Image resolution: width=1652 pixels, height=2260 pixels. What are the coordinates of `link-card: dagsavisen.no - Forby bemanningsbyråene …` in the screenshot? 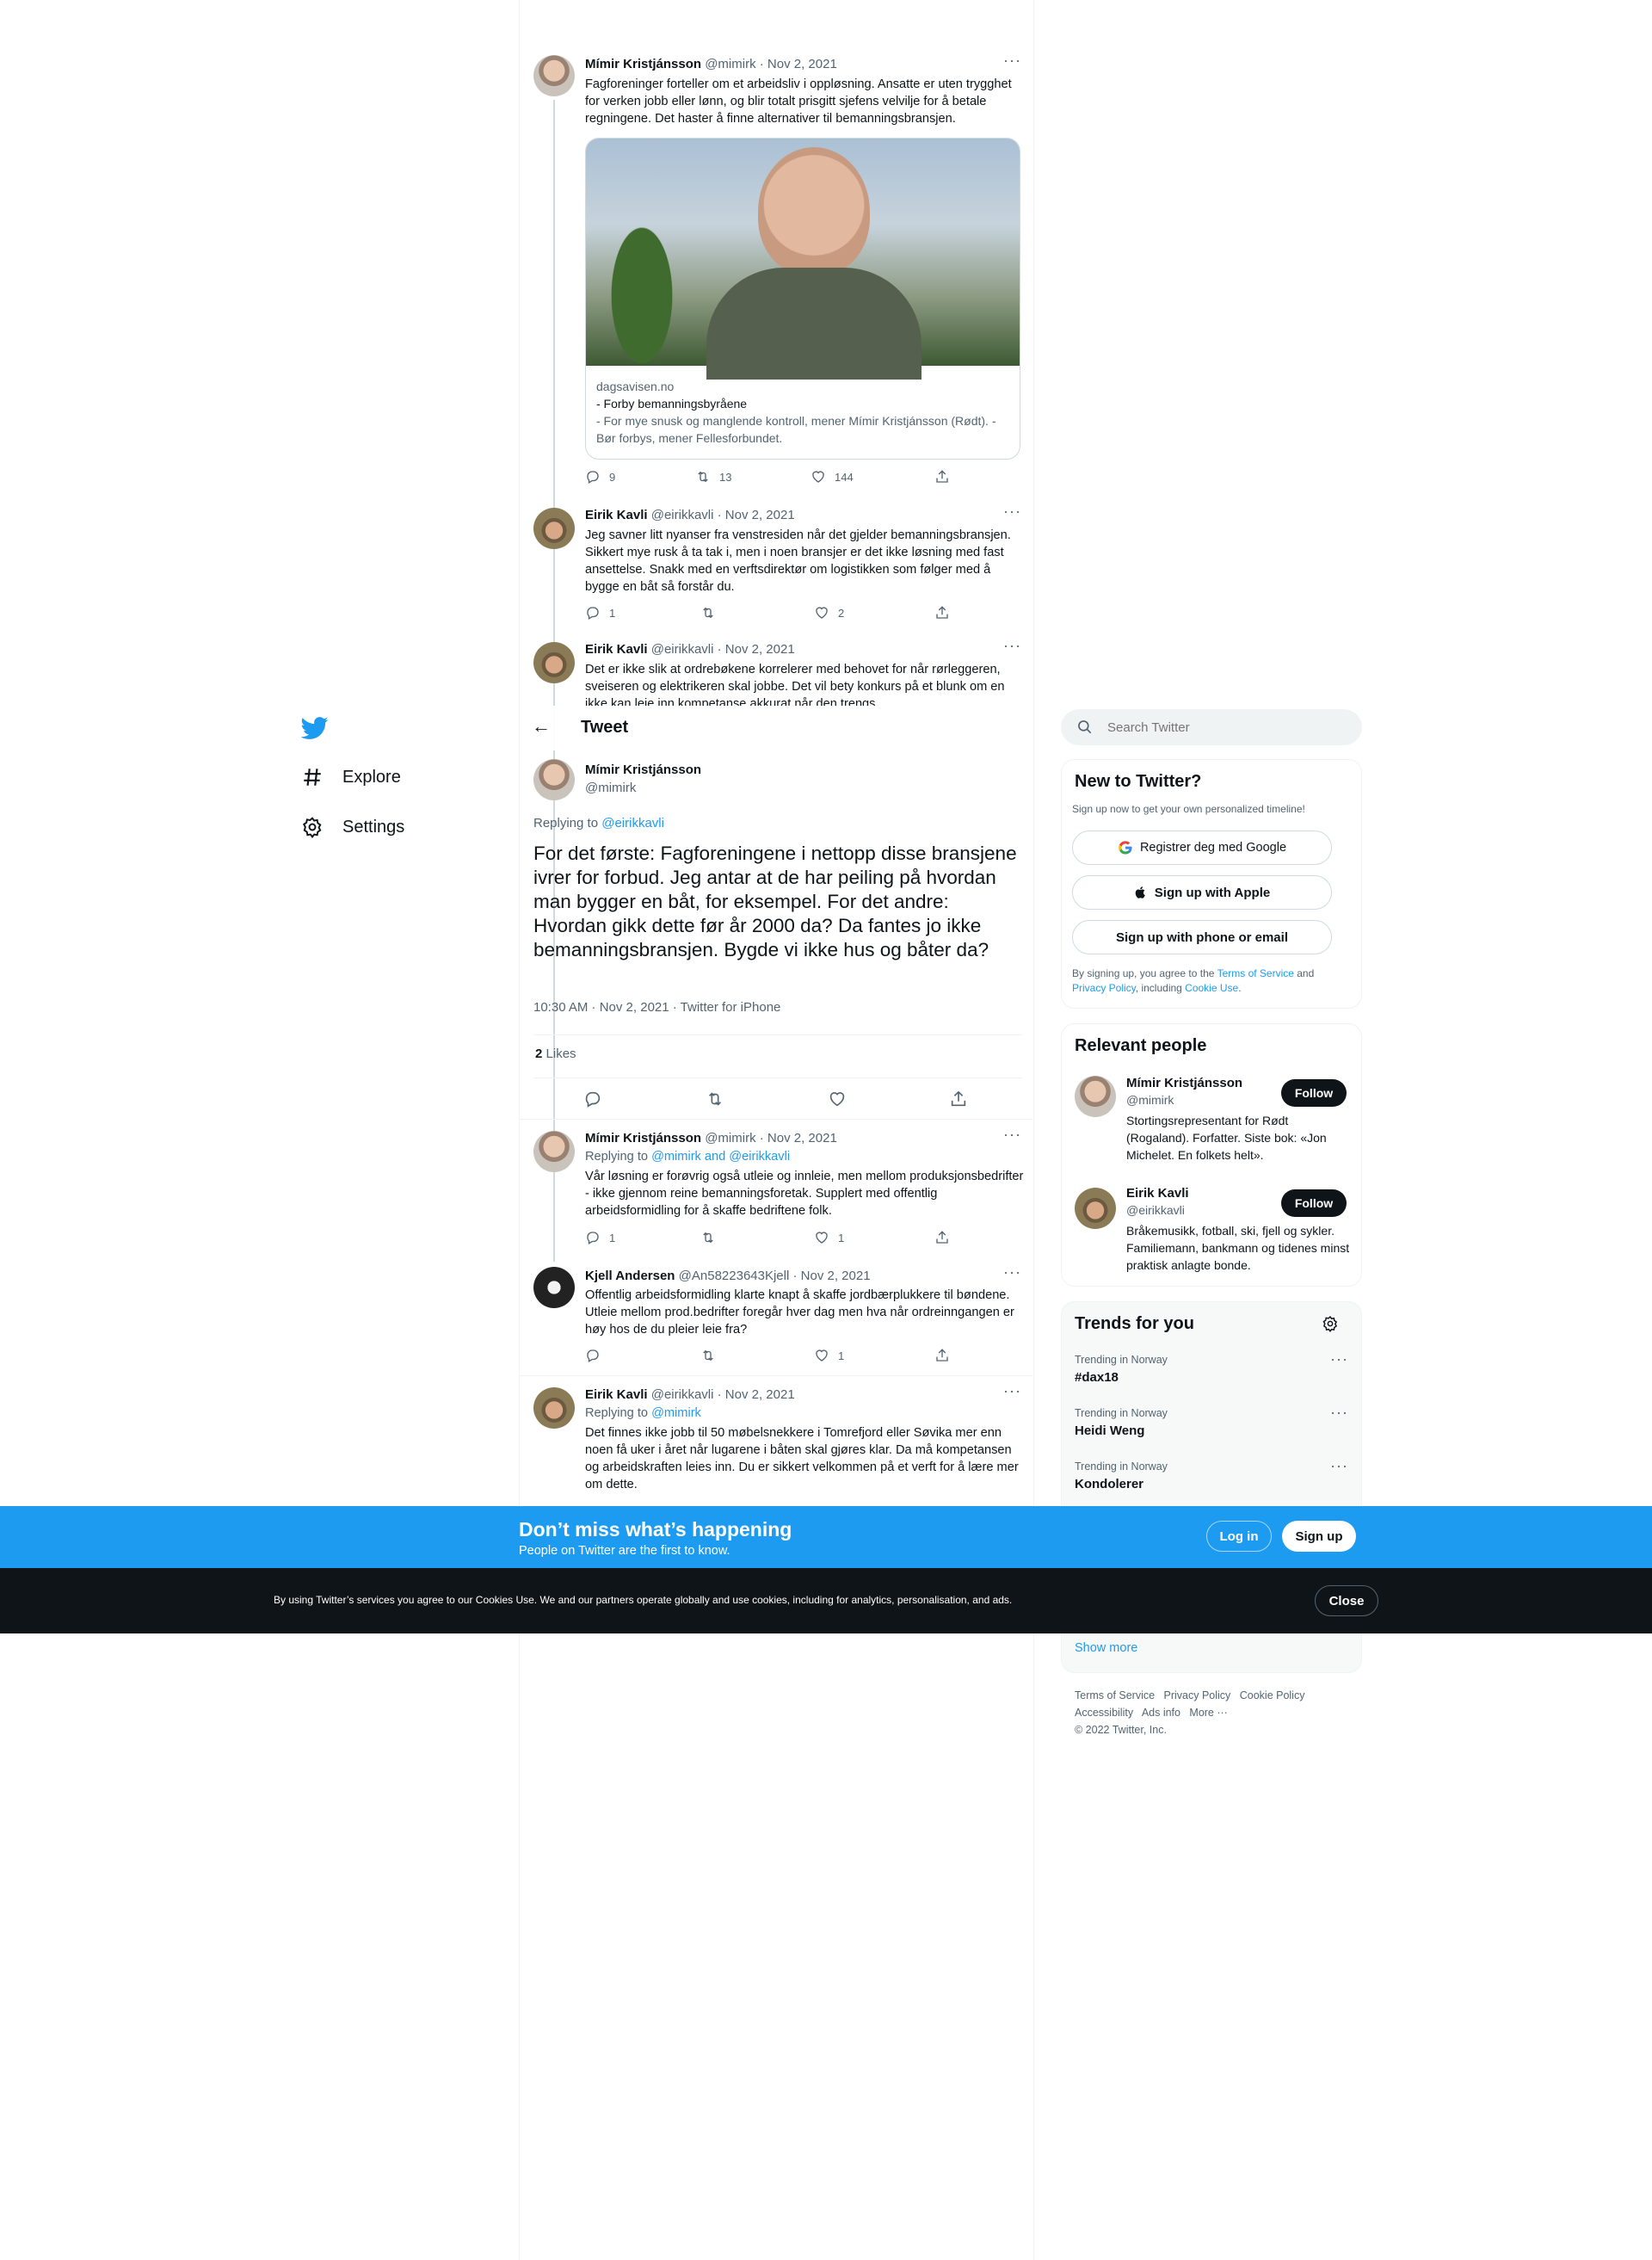 It's located at (802, 299).